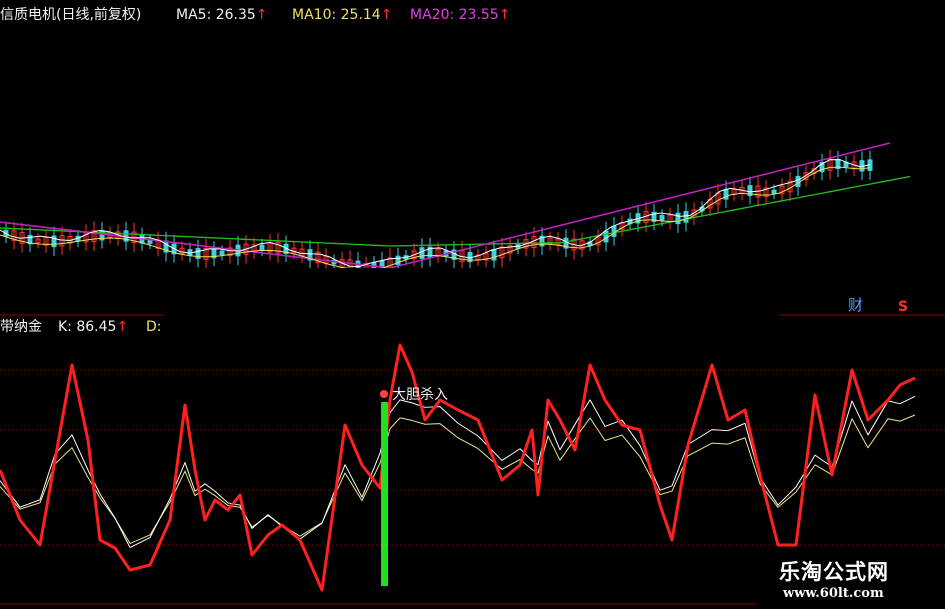  I want to click on stock-title: 信质电机(日线,前复权), so click(71, 15).